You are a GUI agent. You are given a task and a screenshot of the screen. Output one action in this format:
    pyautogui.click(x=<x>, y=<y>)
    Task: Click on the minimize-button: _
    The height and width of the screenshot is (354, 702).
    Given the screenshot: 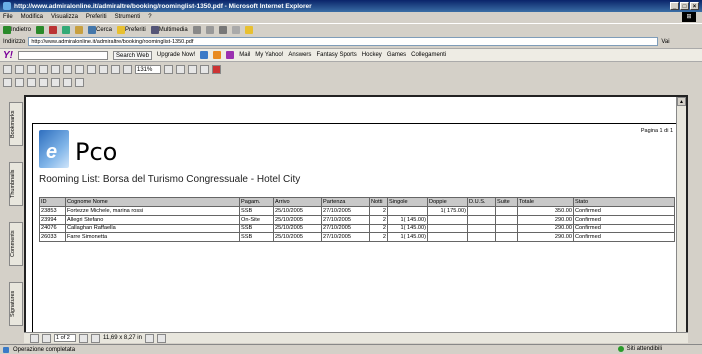 What is the action you would take?
    pyautogui.click(x=674, y=6)
    